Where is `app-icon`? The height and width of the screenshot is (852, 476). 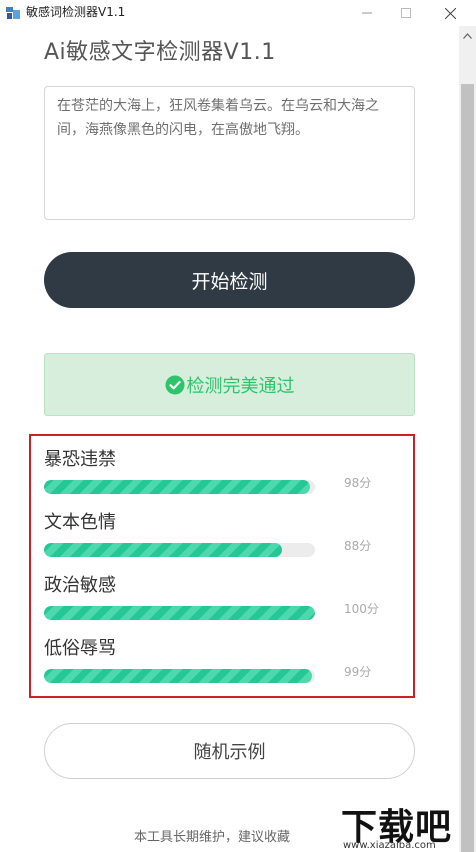
app-icon is located at coordinates (13, 13).